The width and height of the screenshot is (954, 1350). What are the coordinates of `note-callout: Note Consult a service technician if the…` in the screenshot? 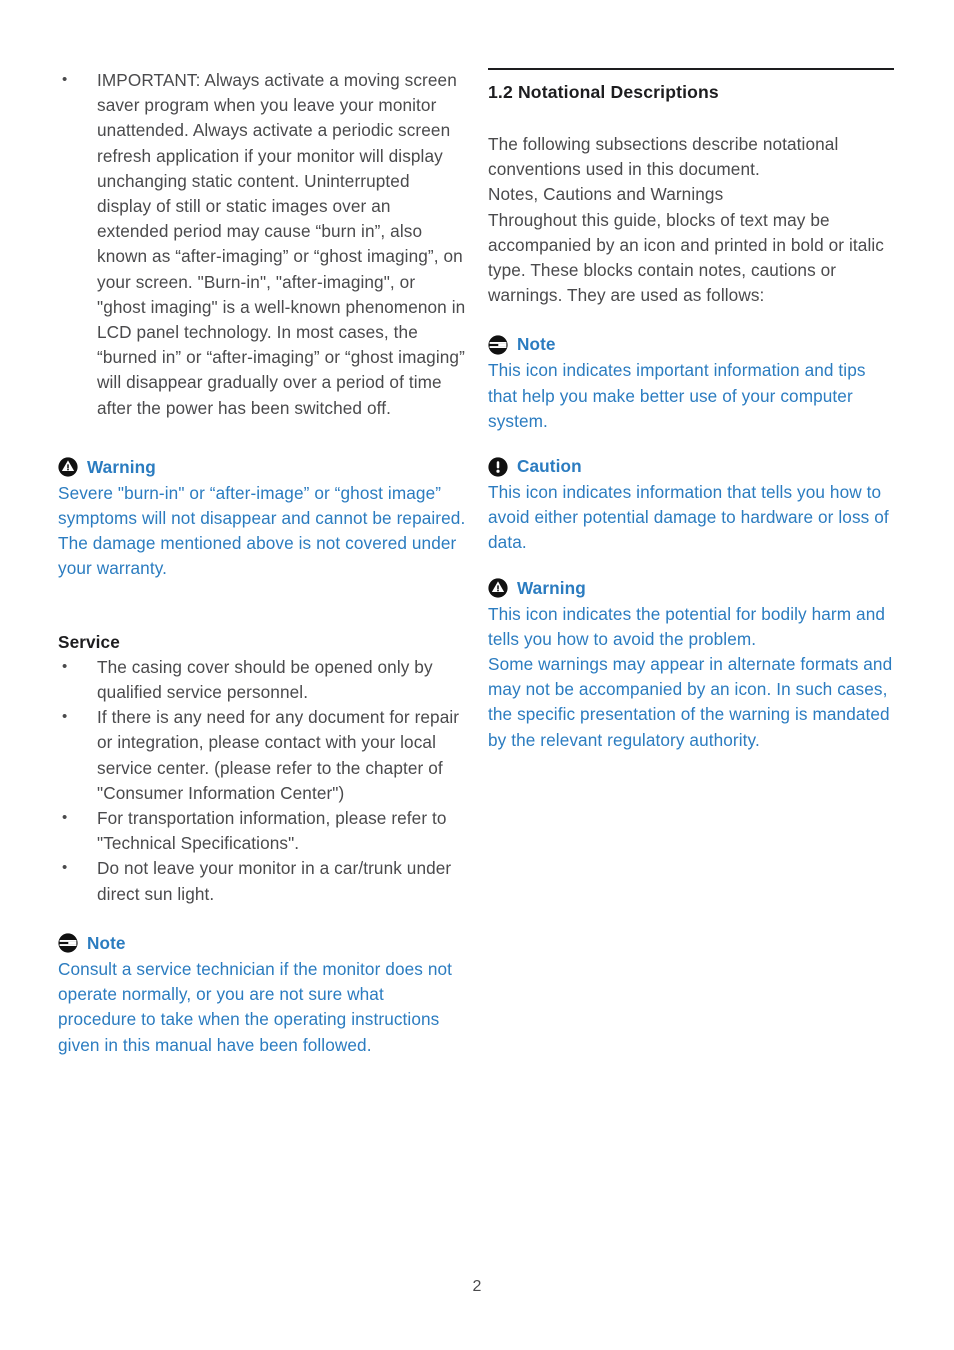 It's located at (262, 994).